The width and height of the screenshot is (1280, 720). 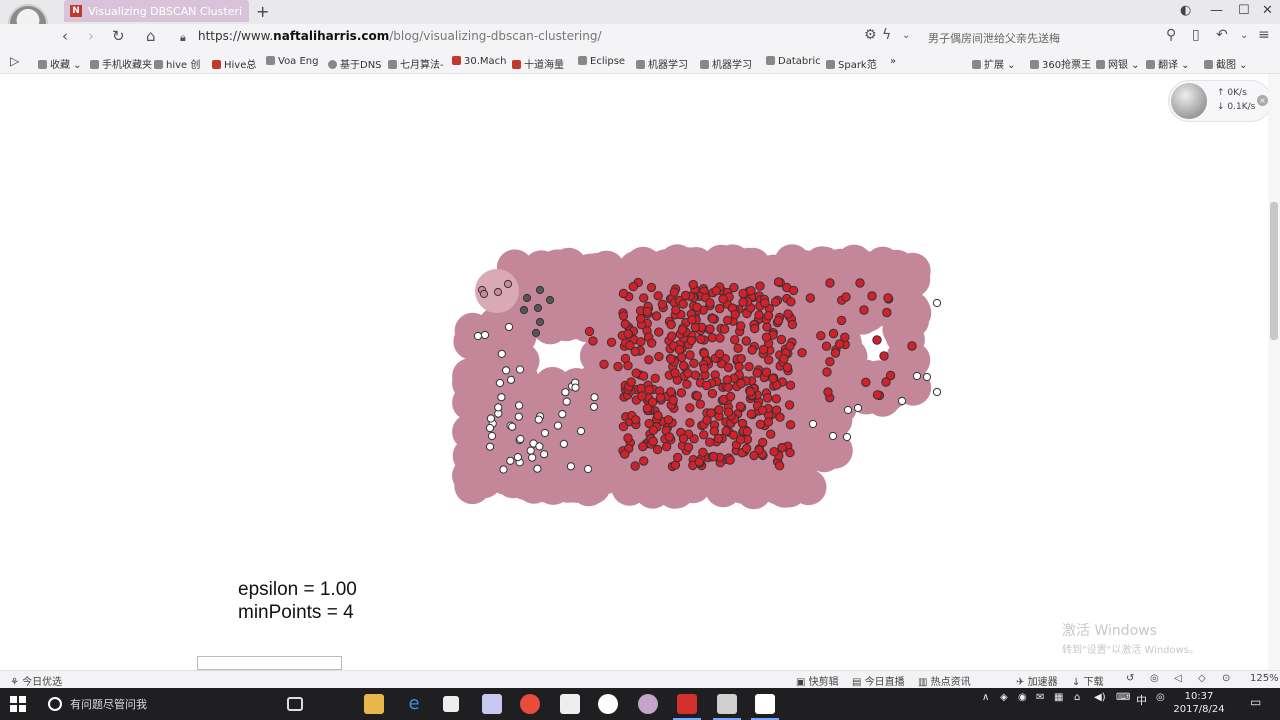 What do you see at coordinates (156, 11) in the screenshot?
I see `tab-active: N Visualizing DBSCAN Clusteri` at bounding box center [156, 11].